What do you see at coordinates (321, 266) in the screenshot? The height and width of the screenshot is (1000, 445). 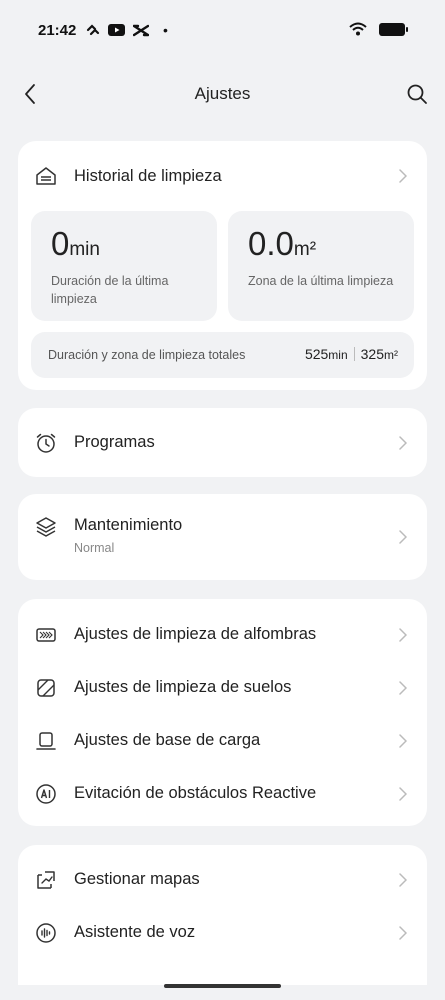 I see `last-area-box: 0.0m² Zona de la última limpieza` at bounding box center [321, 266].